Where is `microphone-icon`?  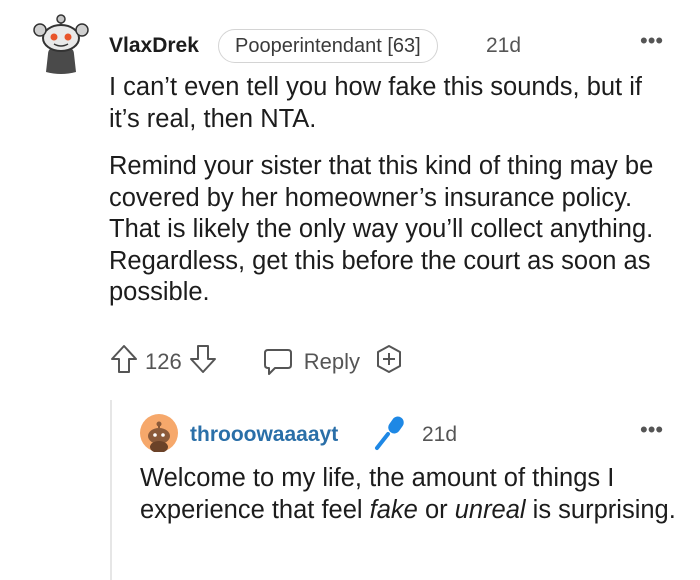 microphone-icon is located at coordinates (390, 433).